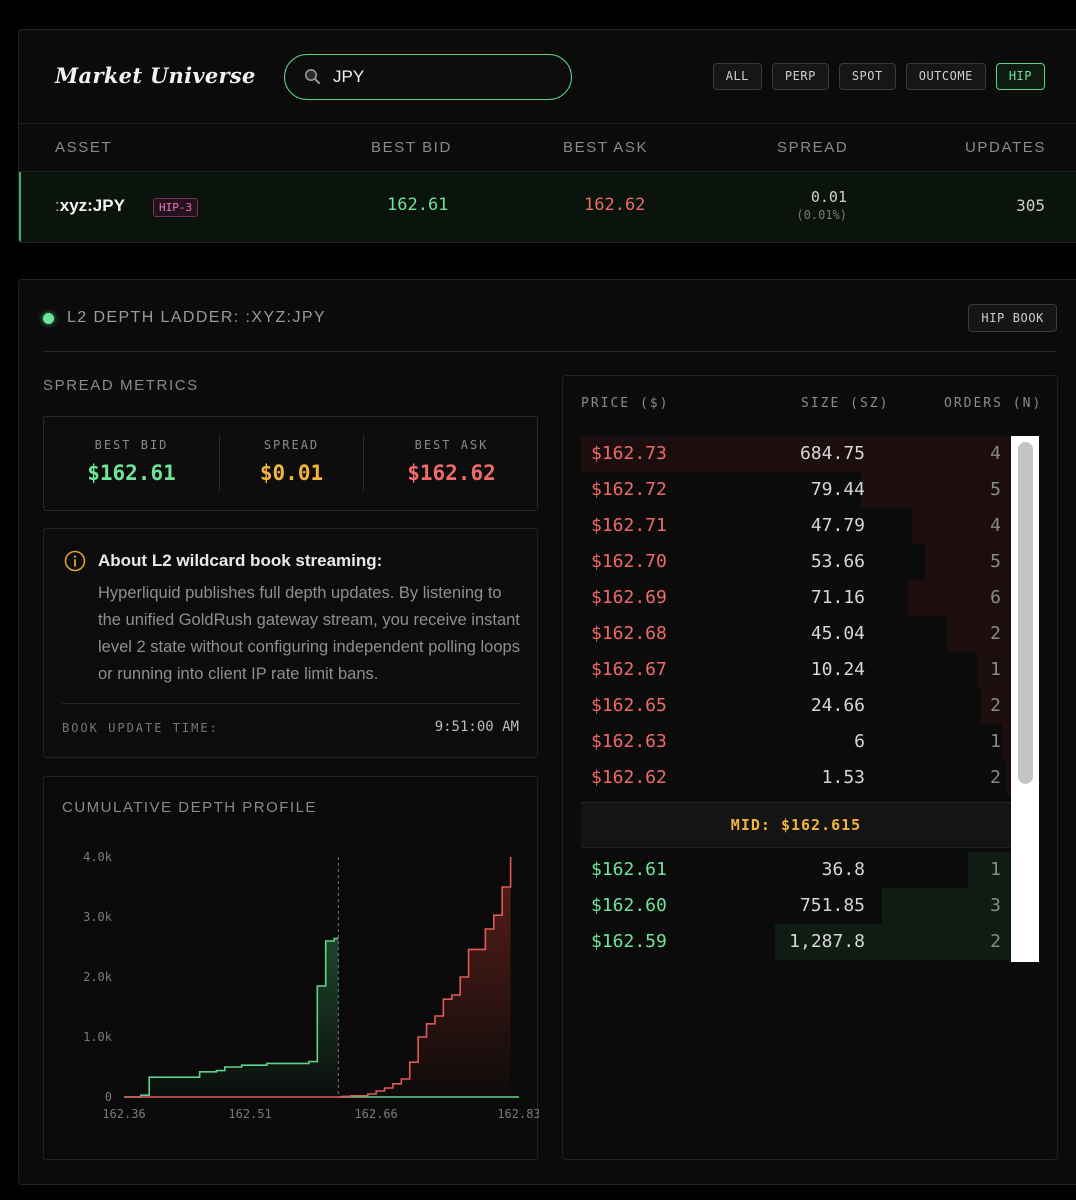 This screenshot has width=1076, height=1200. I want to click on ask-size: 79.44, so click(837, 489).